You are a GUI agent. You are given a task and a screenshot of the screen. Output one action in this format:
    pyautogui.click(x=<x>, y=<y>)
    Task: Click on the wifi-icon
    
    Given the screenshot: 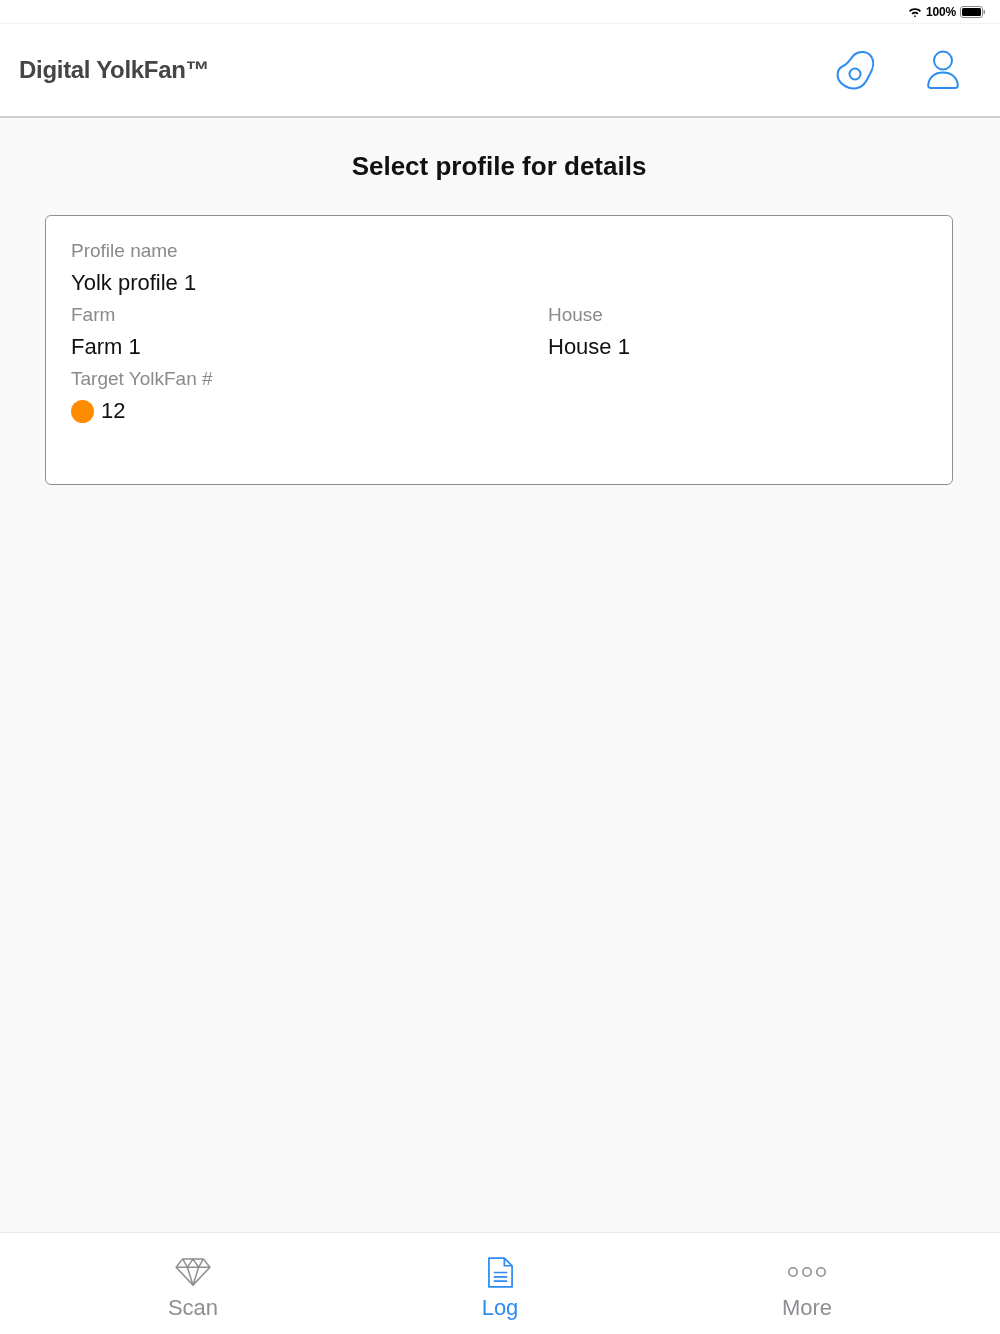 What is the action you would take?
    pyautogui.click(x=915, y=11)
    